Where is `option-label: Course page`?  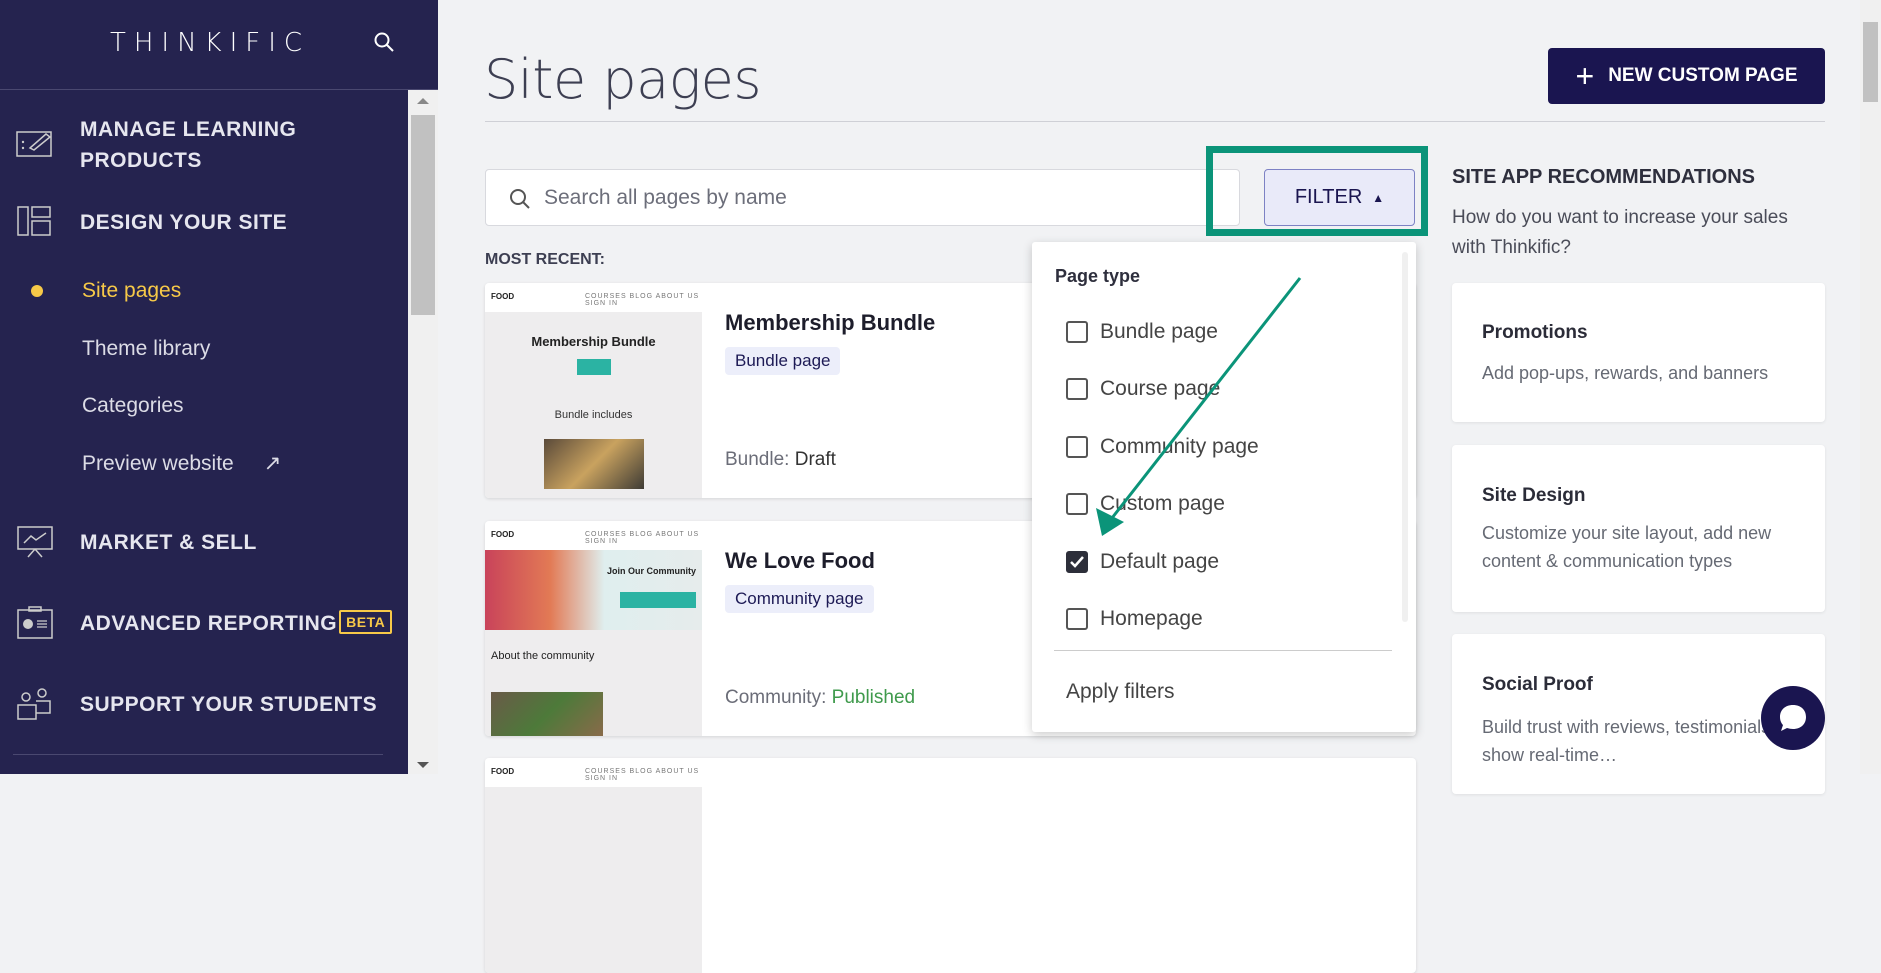 option-label: Course page is located at coordinates (1160, 388).